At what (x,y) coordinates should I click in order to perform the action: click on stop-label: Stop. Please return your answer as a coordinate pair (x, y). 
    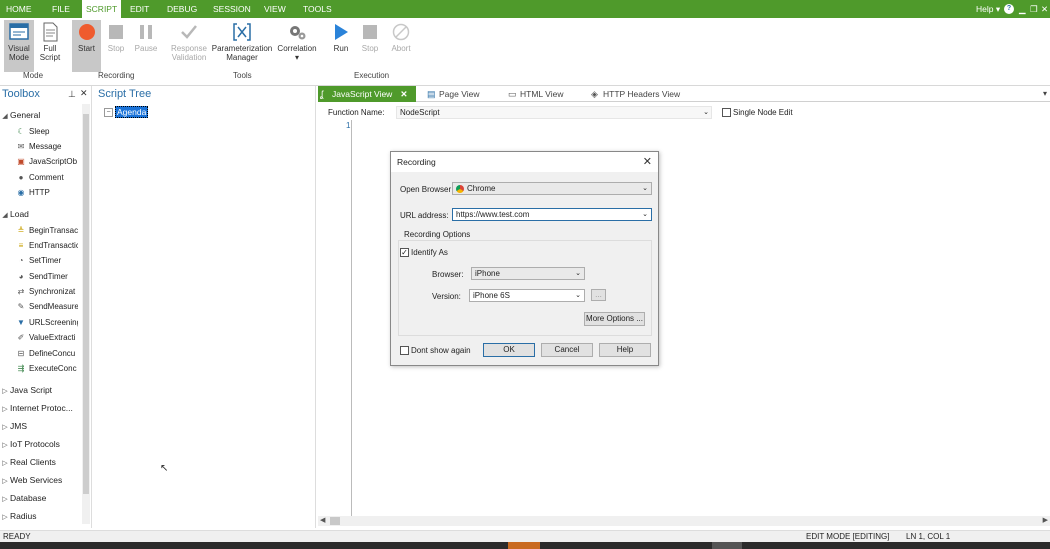
    Looking at the image, I should click on (116, 48).